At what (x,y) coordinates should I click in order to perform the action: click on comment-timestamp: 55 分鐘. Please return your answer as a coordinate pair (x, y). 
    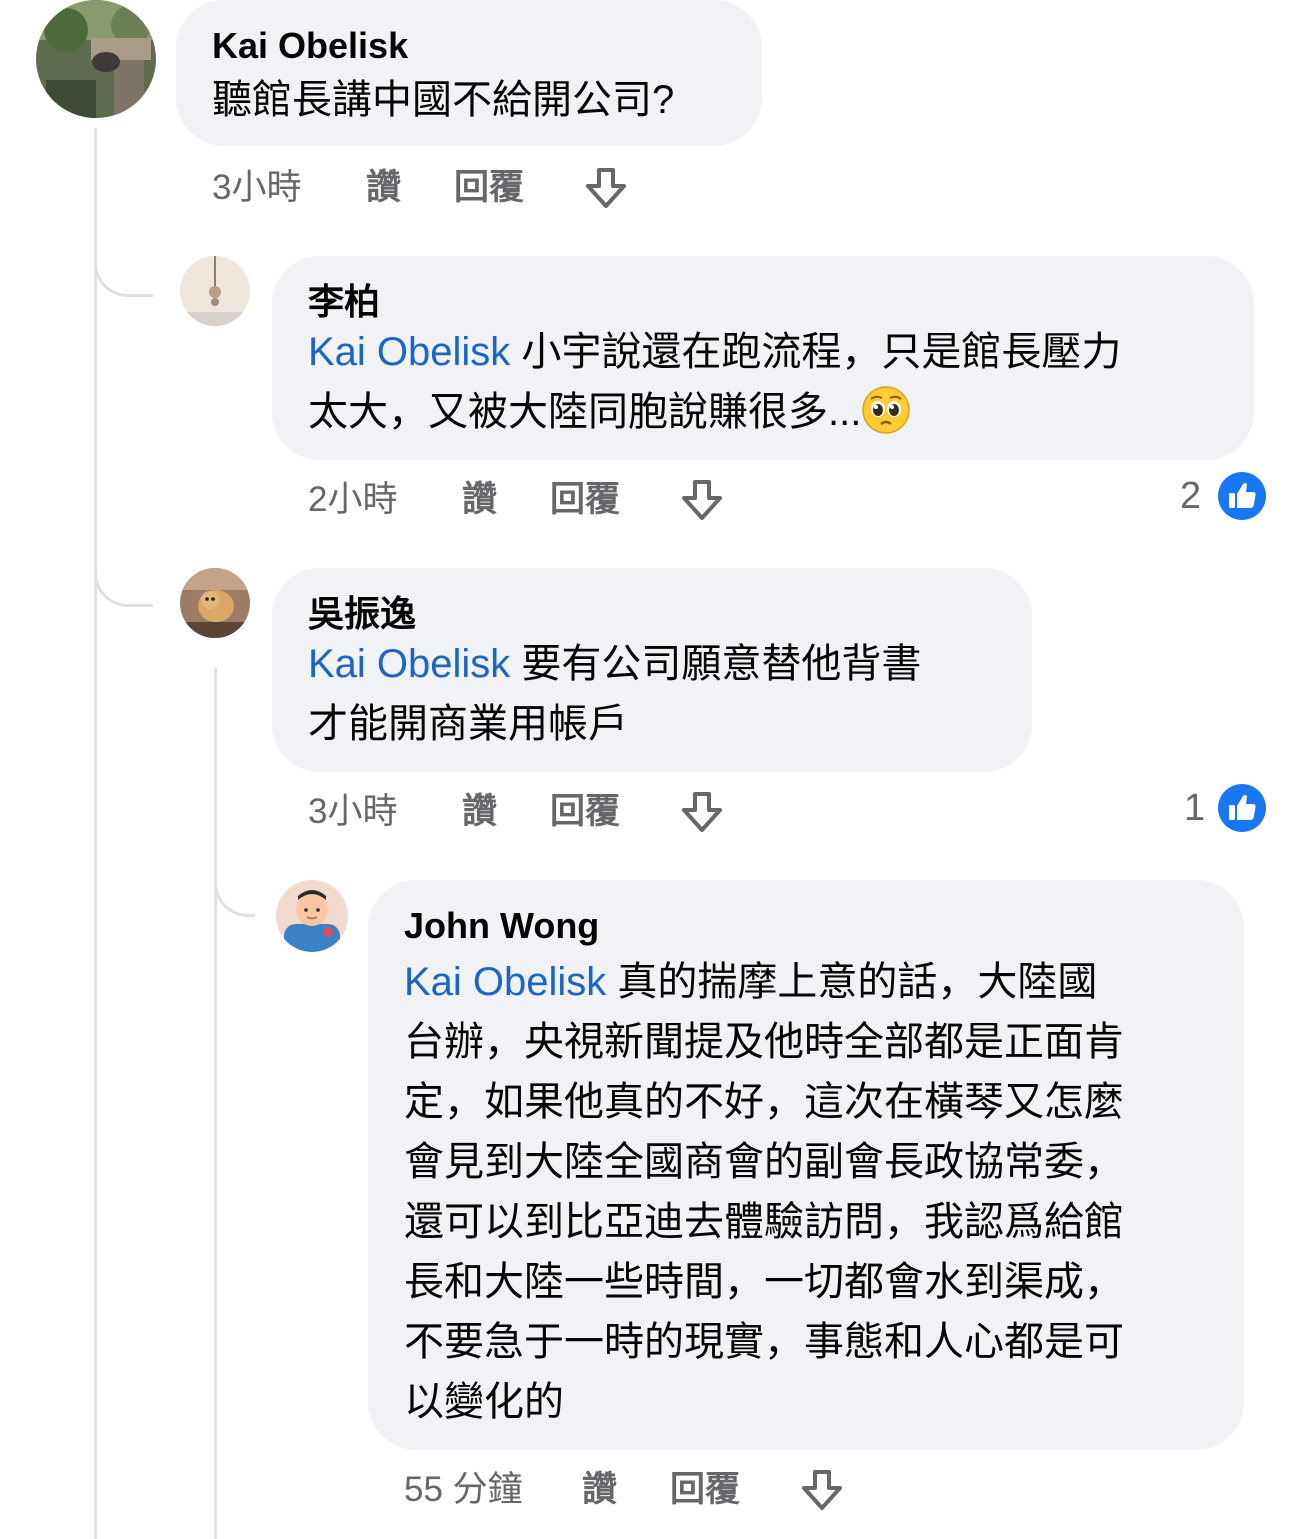
    Looking at the image, I should click on (463, 1490).